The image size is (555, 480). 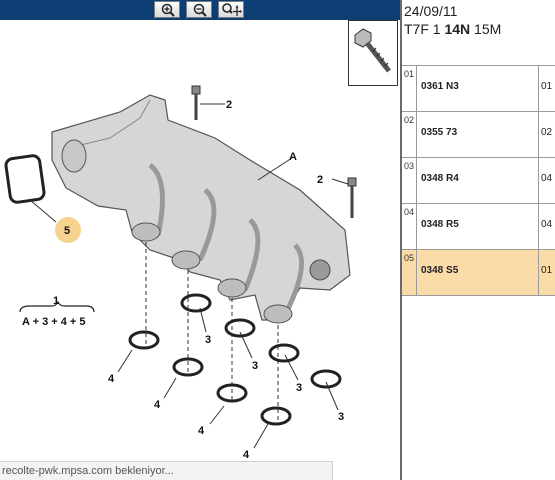 I want to click on callout-2-right: 2, so click(x=320, y=180).